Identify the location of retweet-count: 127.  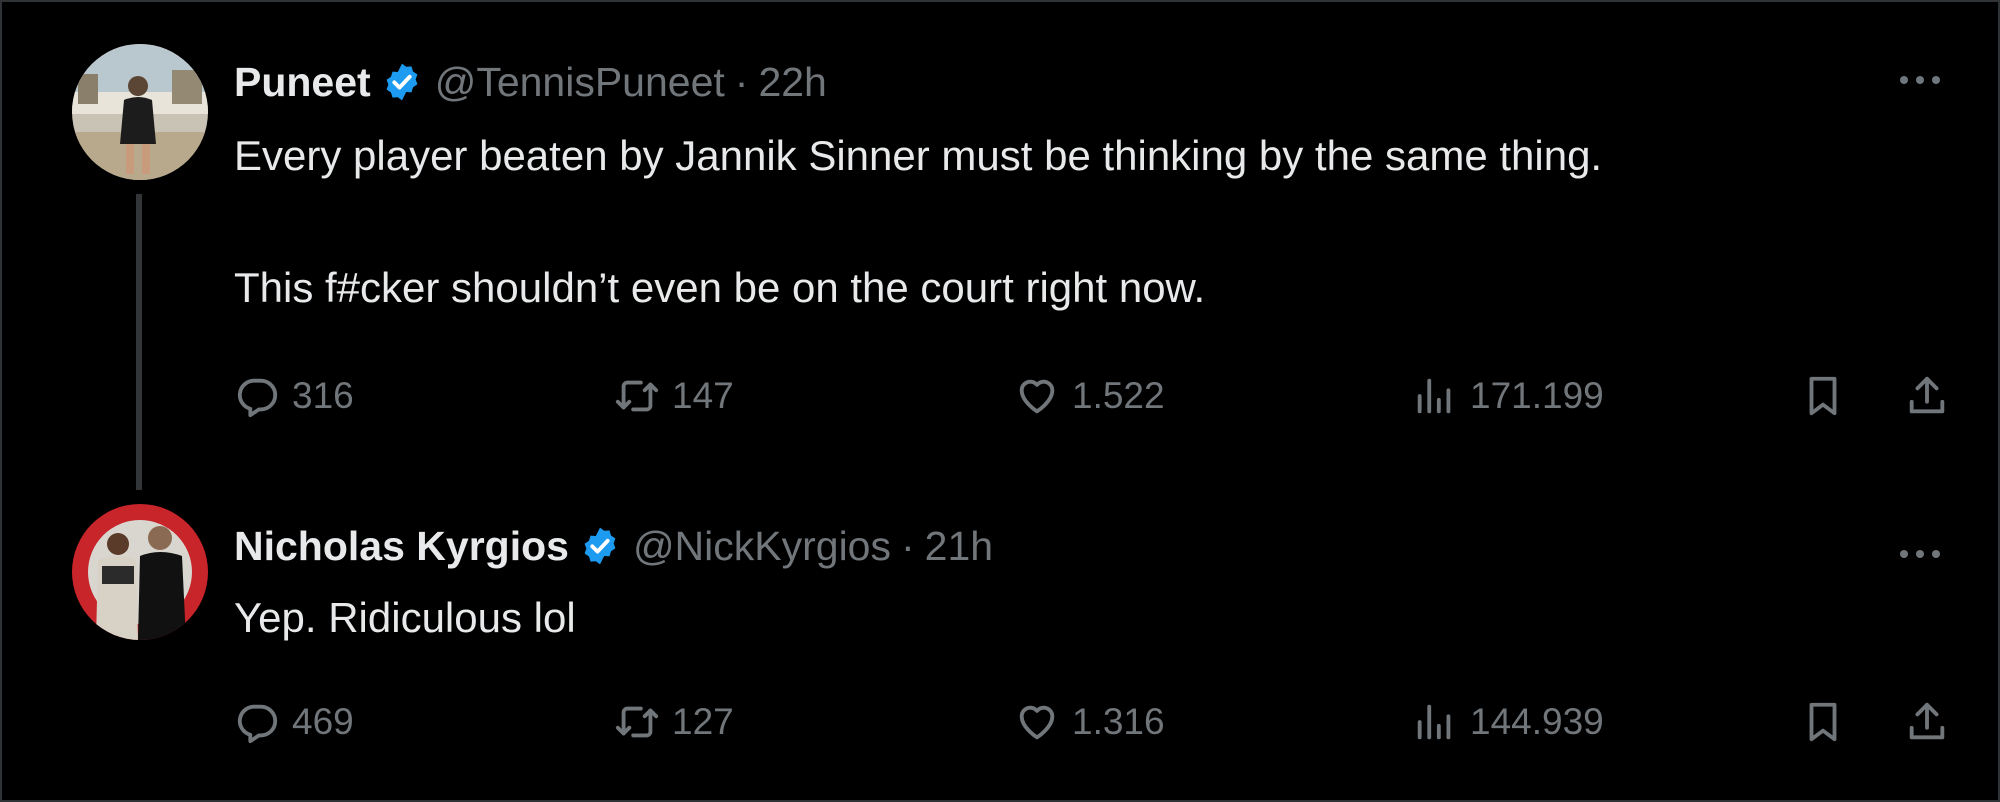
(703, 721).